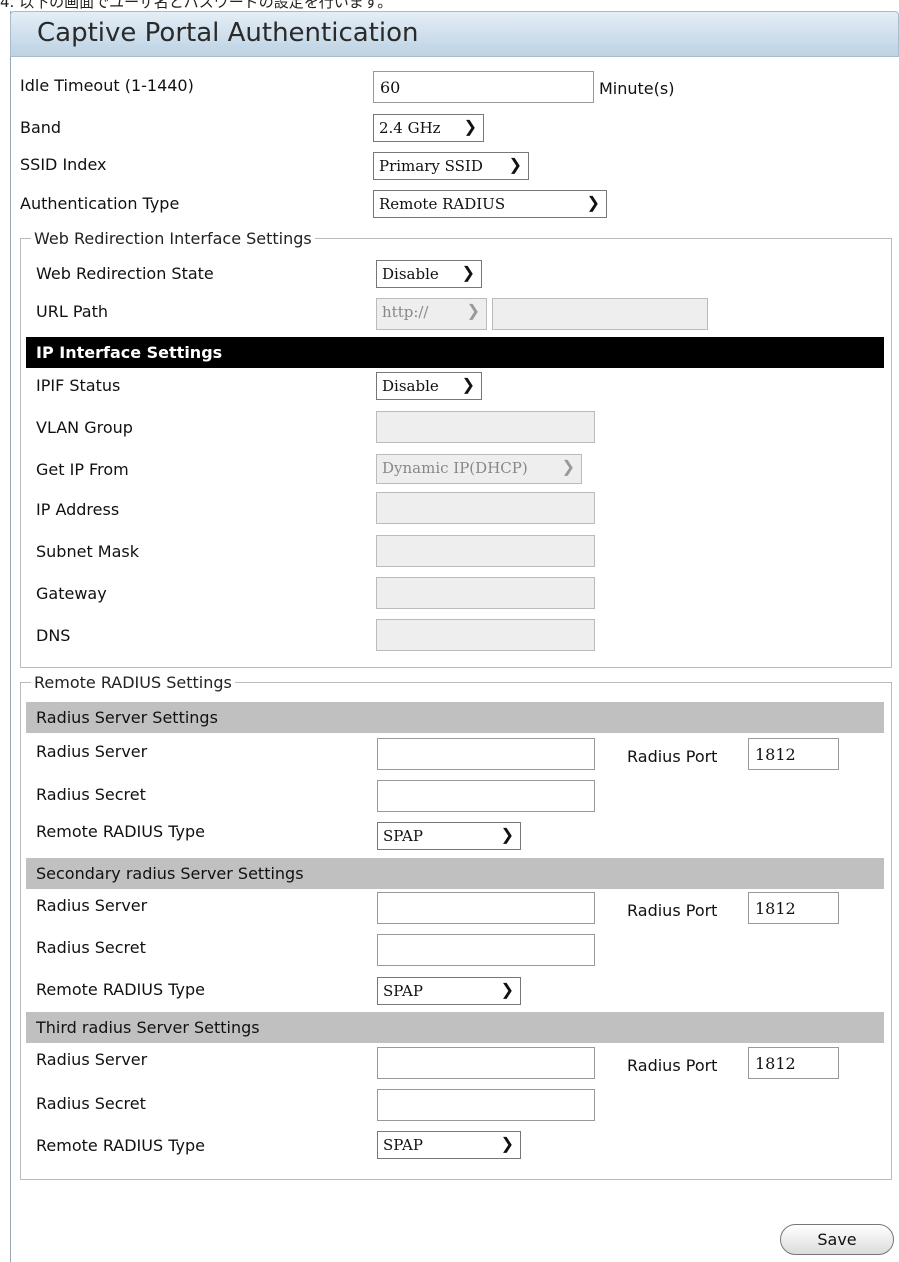 Image resolution: width=899 pixels, height=1262 pixels. I want to click on web-redirection-legend: Web Redirection Interface Settings, so click(173, 238).